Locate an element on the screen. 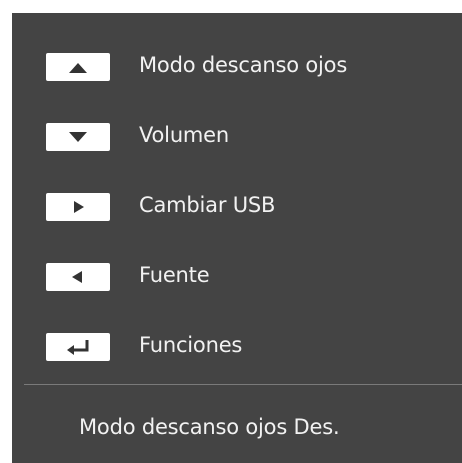 The height and width of the screenshot is (463, 462). left-arrow-icon is located at coordinates (77, 277).